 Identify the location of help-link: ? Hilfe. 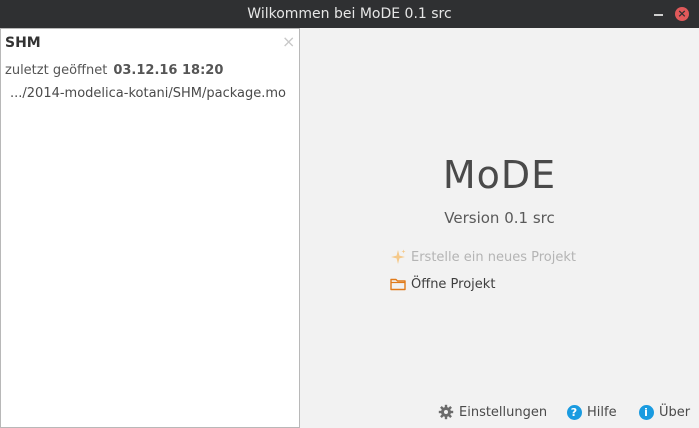
(591, 412).